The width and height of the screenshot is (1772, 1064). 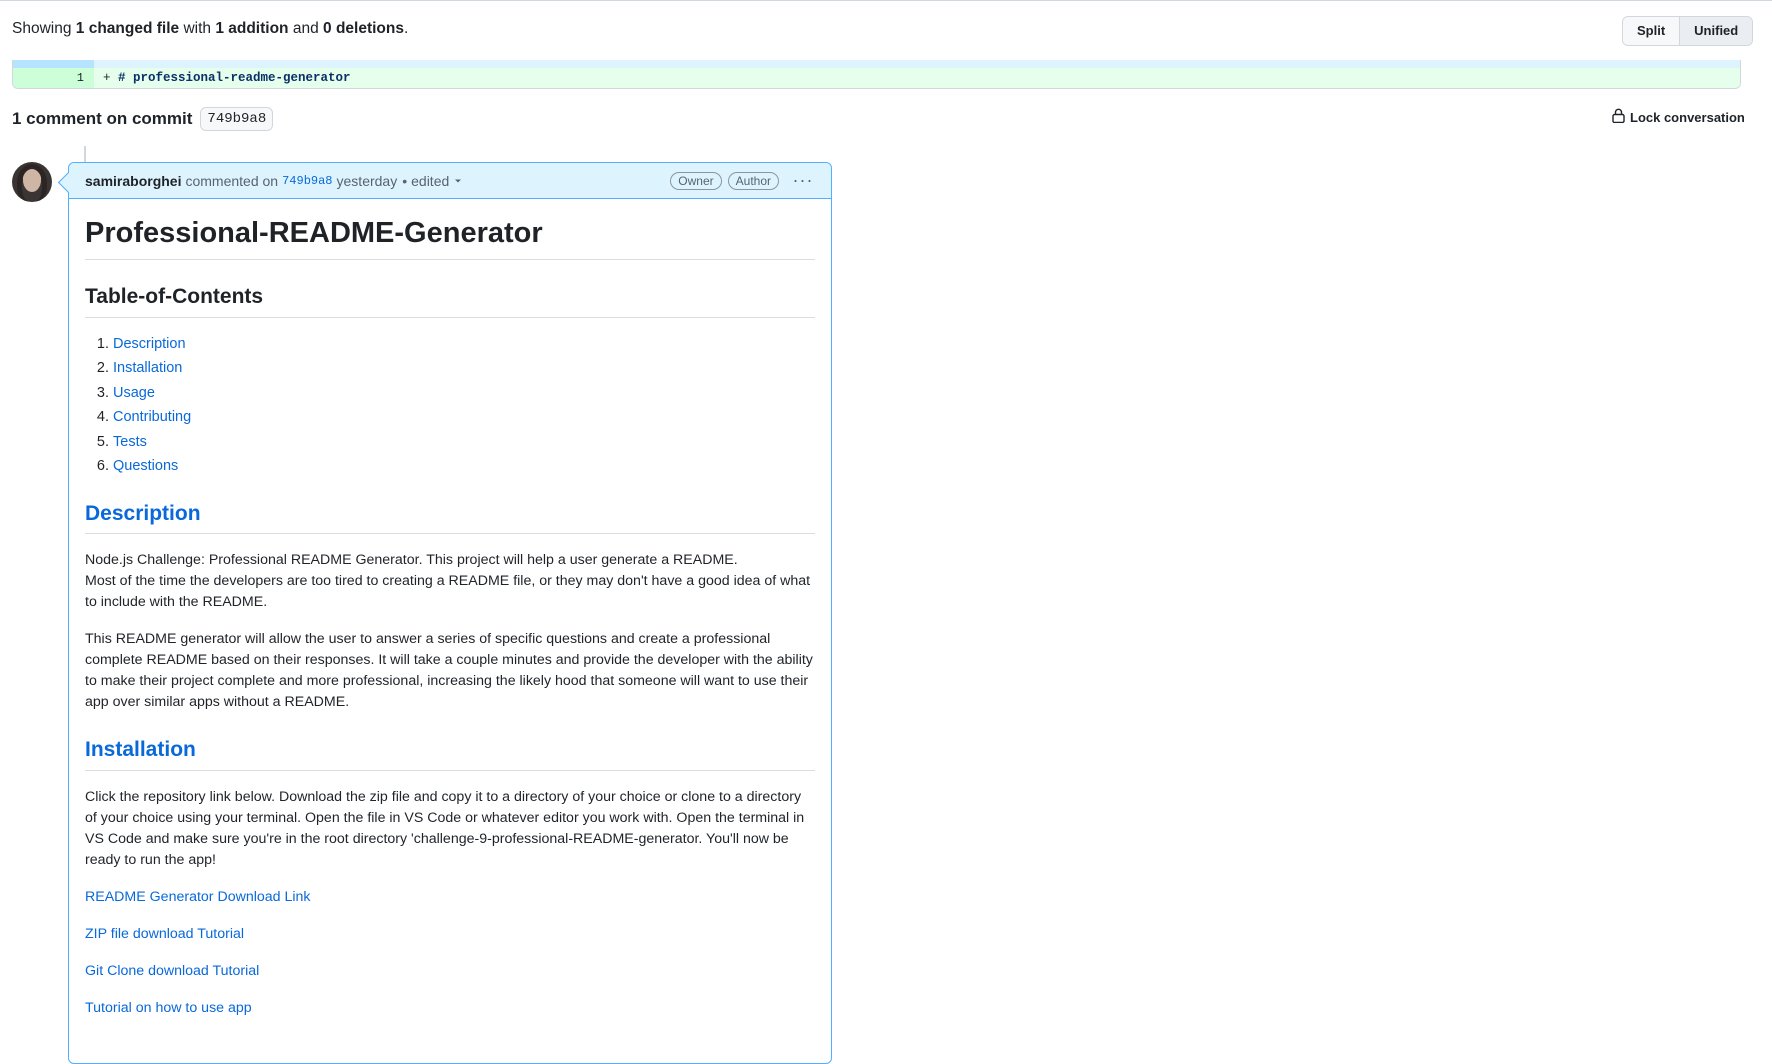 I want to click on toc-link-tests: Tests, so click(x=130, y=442).